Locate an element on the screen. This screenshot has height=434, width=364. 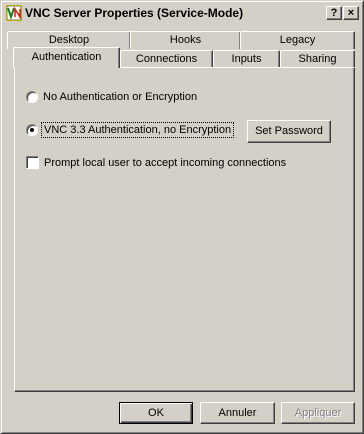
set-password-button: Set Password is located at coordinates (289, 131).